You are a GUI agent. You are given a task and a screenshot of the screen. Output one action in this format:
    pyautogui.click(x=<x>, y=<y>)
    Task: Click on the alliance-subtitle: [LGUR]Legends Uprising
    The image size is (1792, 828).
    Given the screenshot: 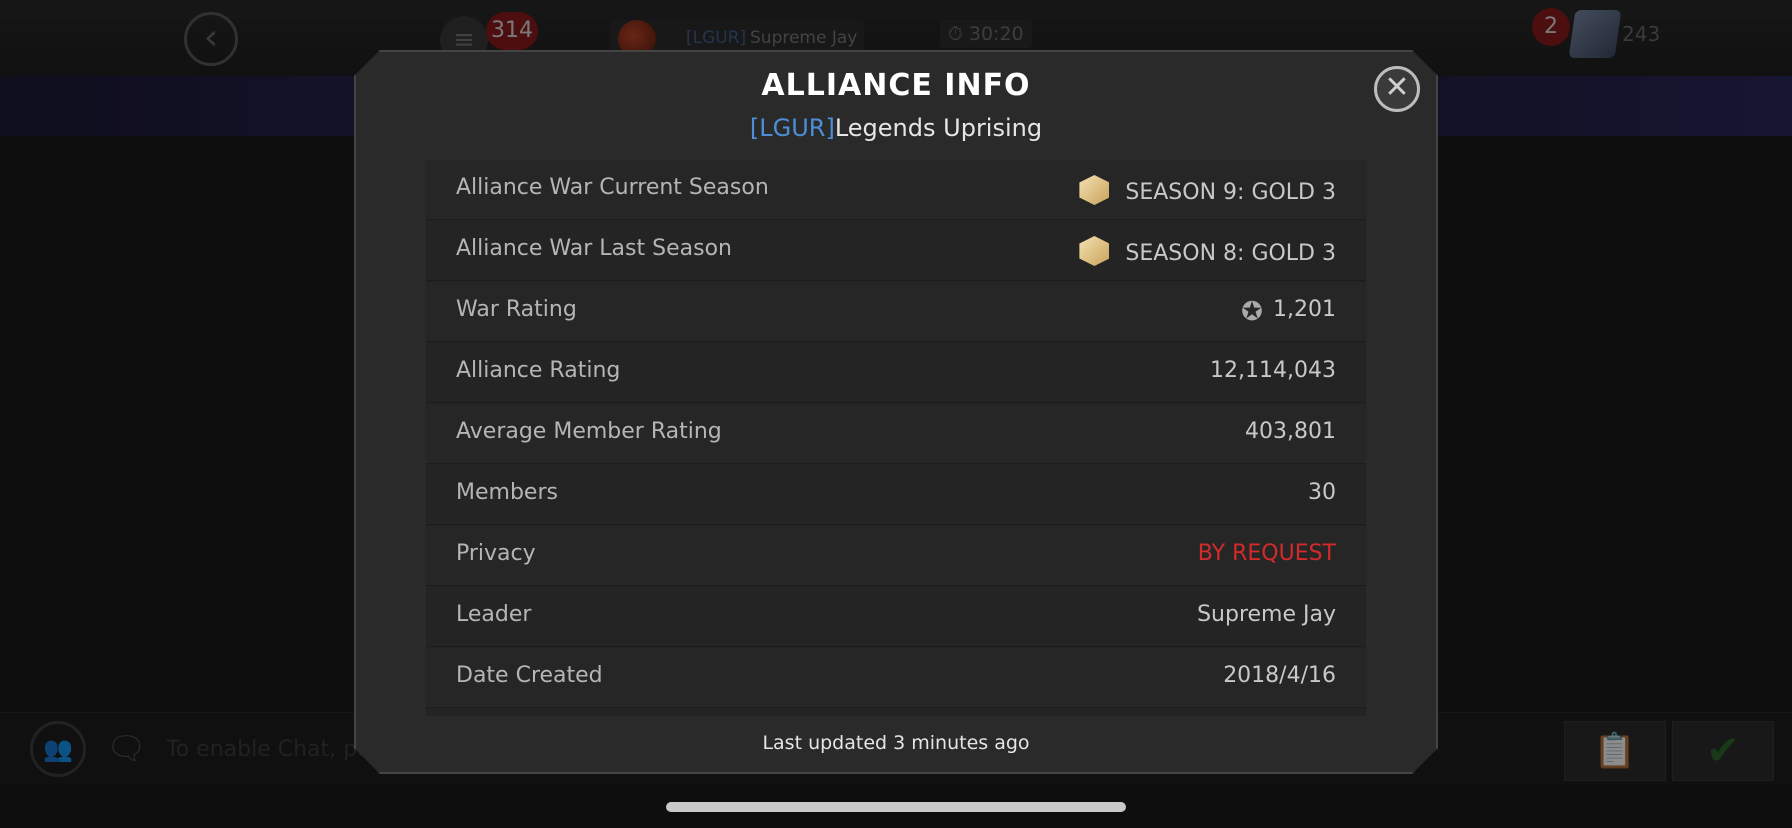 What is the action you would take?
    pyautogui.click(x=896, y=128)
    